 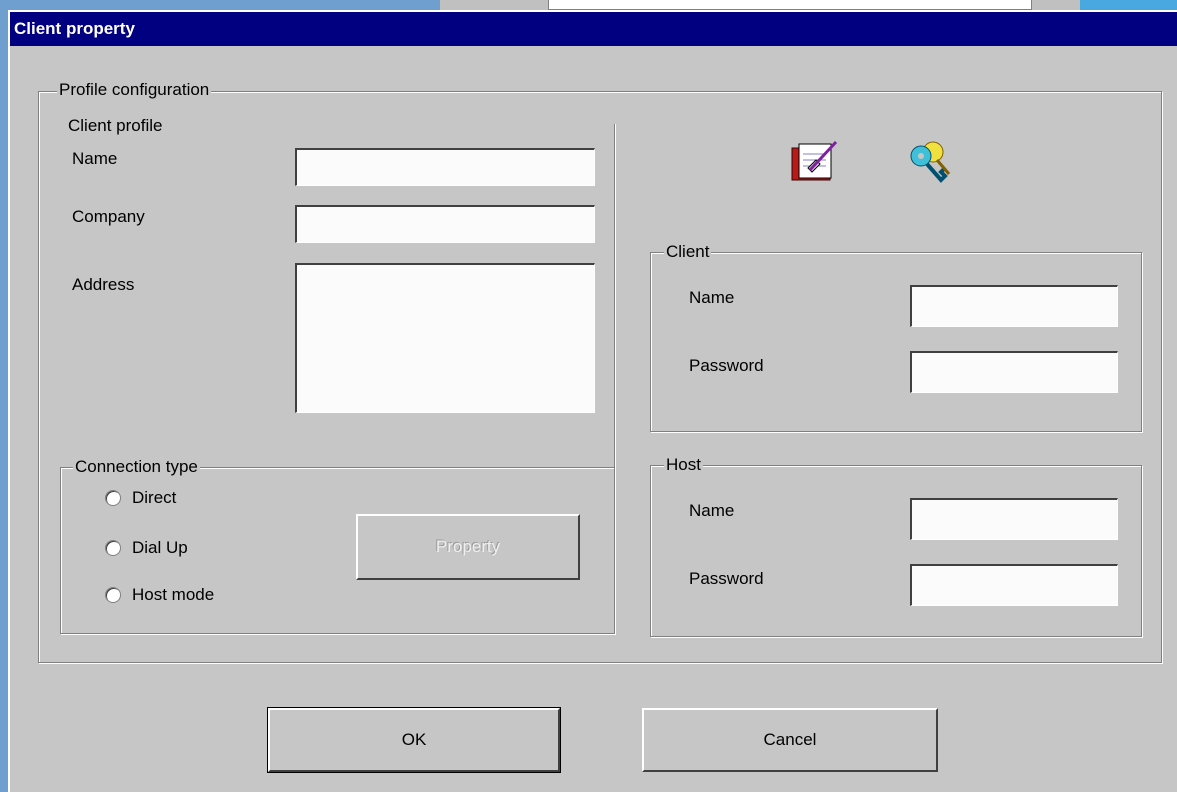 What do you see at coordinates (136, 467) in the screenshot?
I see `connection-type-legend: Connection type` at bounding box center [136, 467].